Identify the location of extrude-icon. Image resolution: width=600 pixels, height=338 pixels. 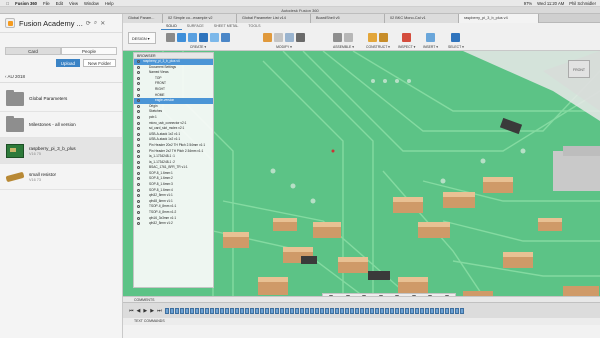
(192, 37).